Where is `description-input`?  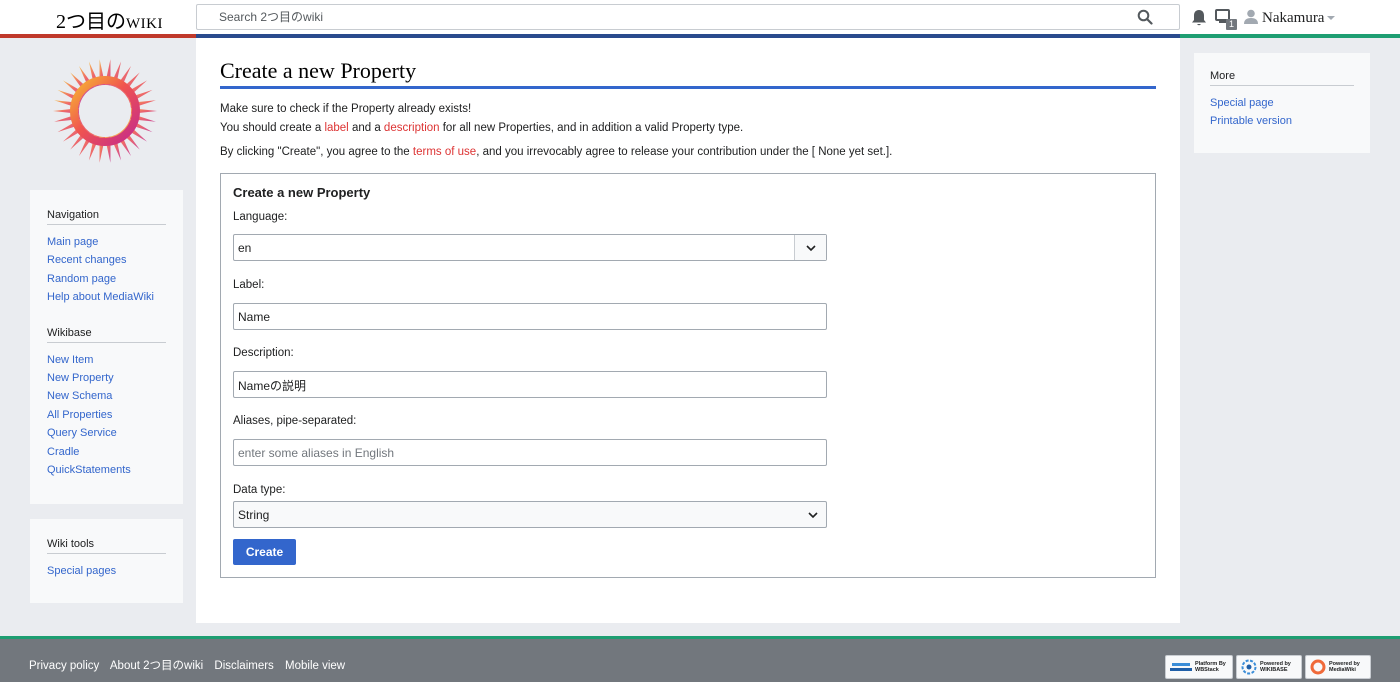 description-input is located at coordinates (518, 385).